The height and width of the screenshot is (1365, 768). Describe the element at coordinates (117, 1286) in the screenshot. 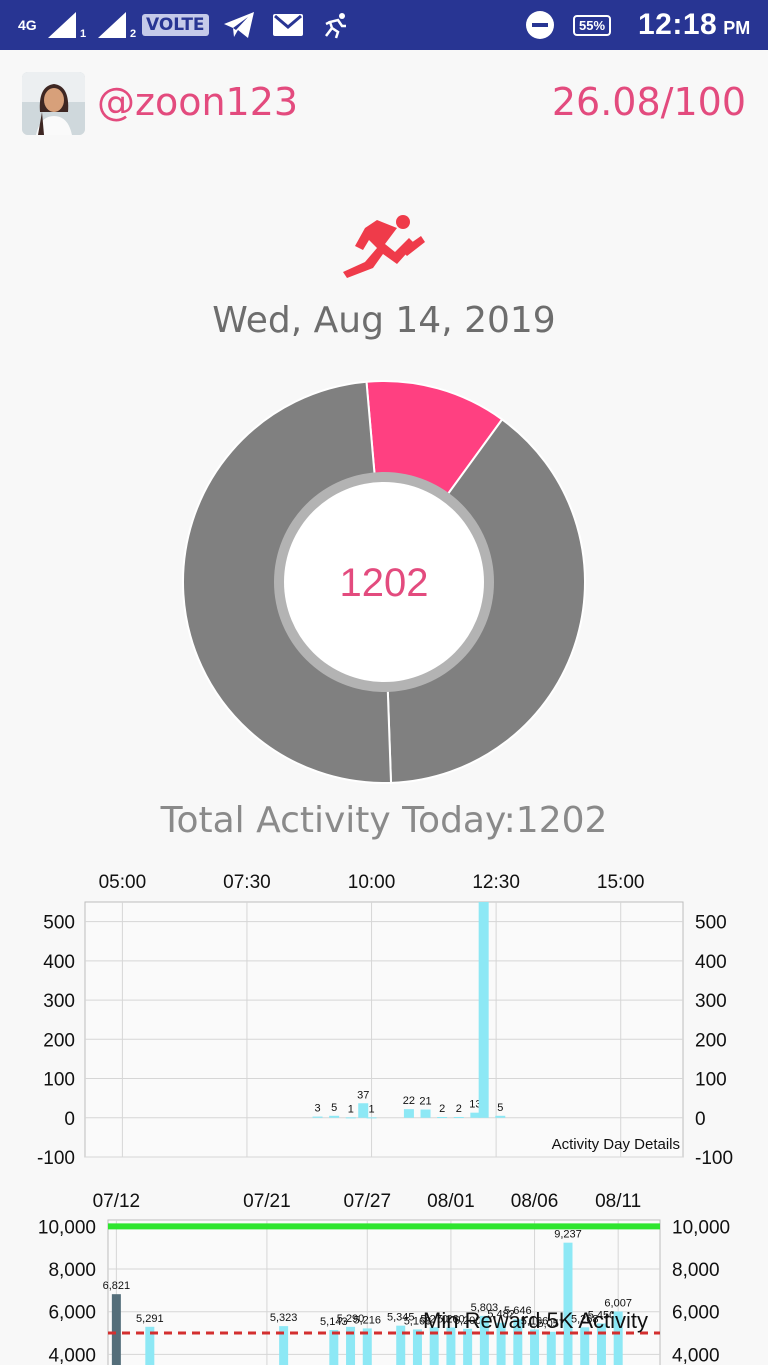

I see `chart2-bar-label: 6,821` at that location.